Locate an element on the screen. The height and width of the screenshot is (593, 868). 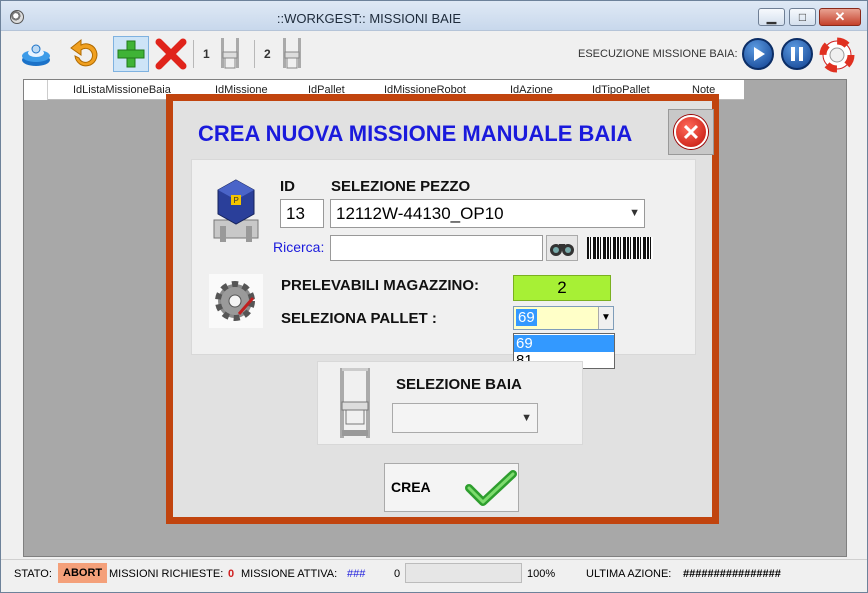
piece-label: SELEZIONE PEZZO is located at coordinates (401, 186).